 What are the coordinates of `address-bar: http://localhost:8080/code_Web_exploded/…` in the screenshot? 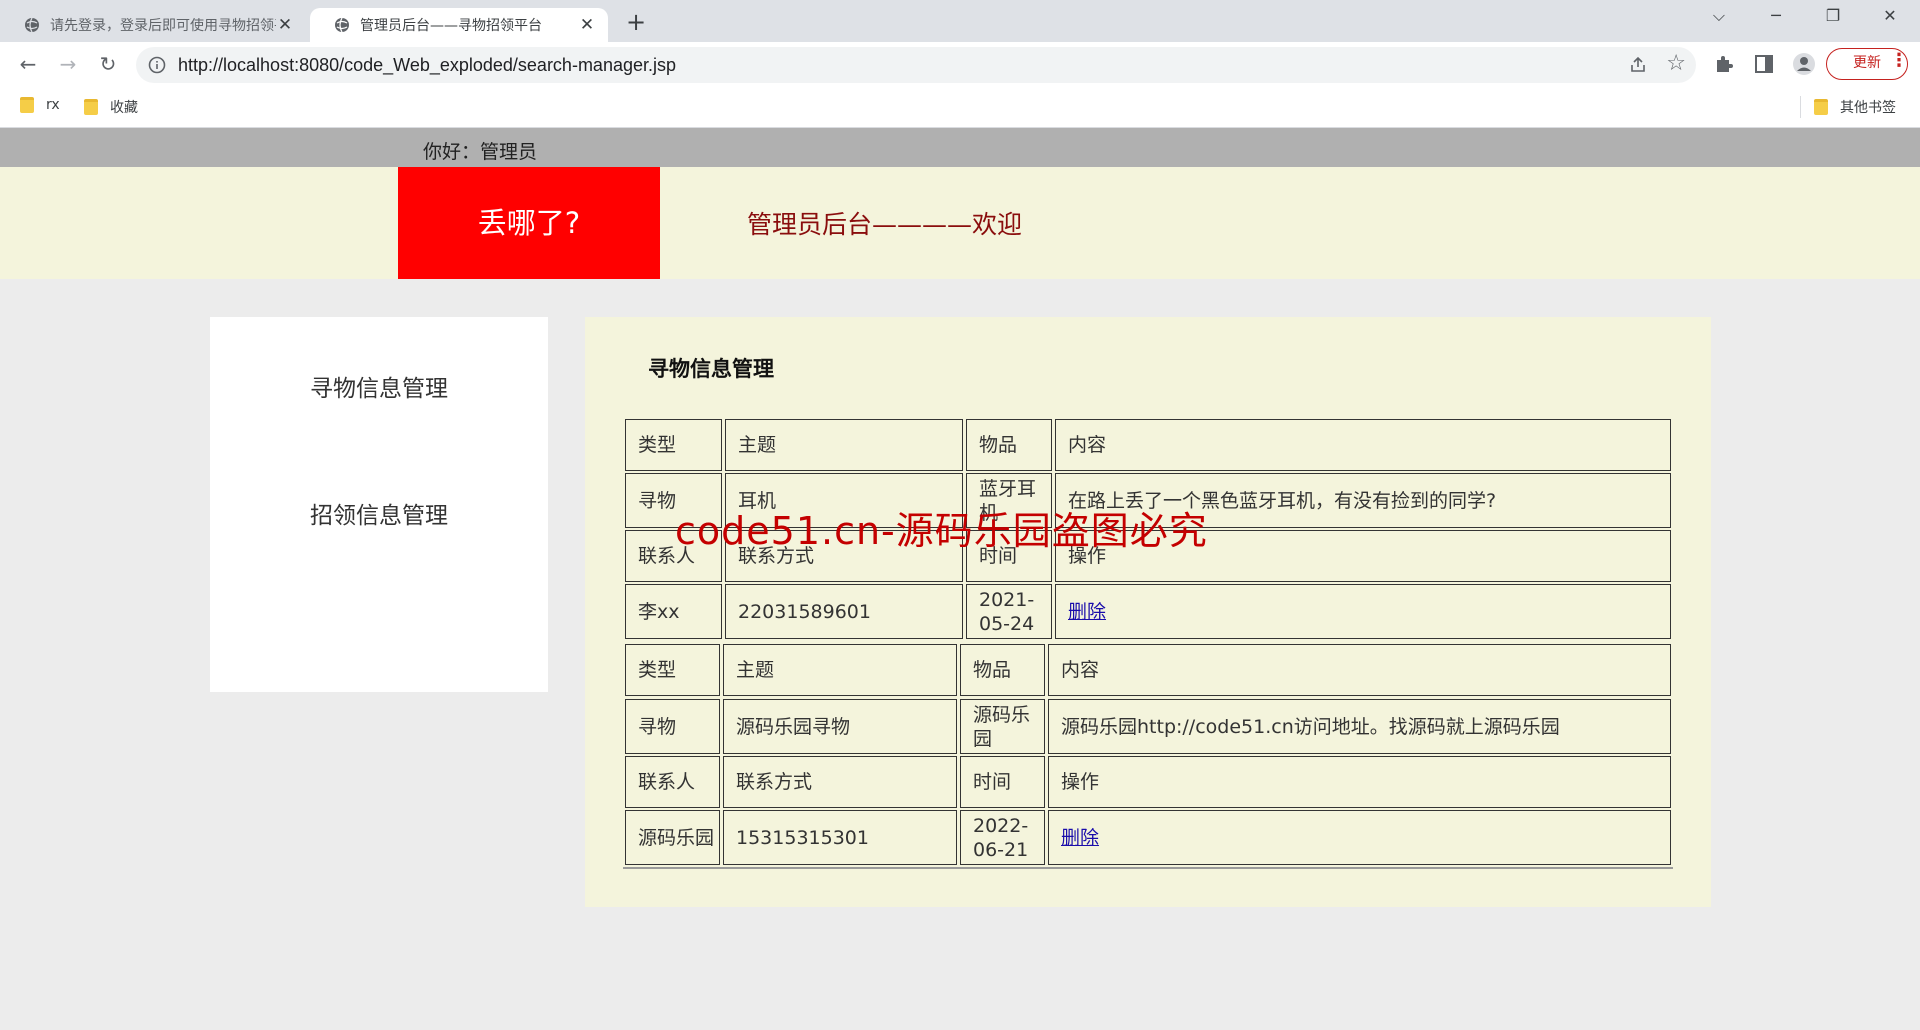 It's located at (916, 65).